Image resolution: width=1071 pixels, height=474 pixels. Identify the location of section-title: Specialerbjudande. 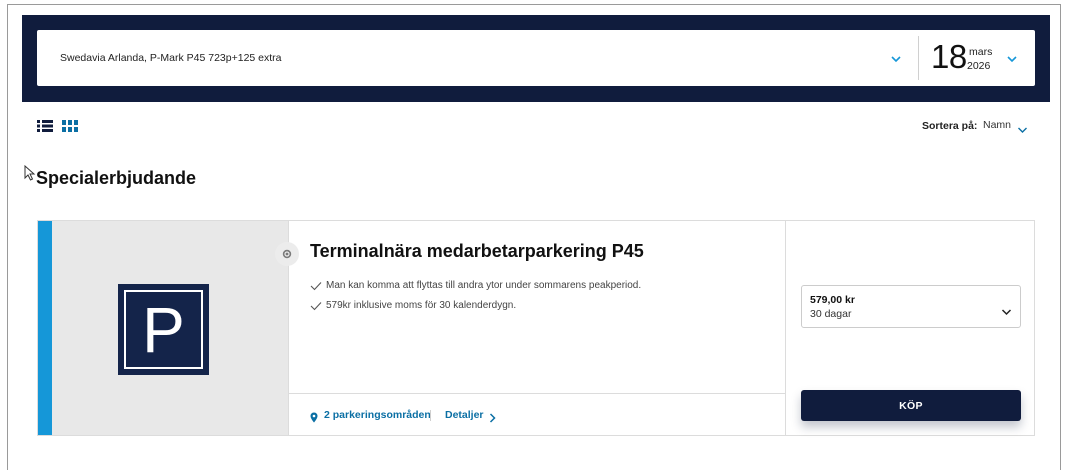
(116, 178).